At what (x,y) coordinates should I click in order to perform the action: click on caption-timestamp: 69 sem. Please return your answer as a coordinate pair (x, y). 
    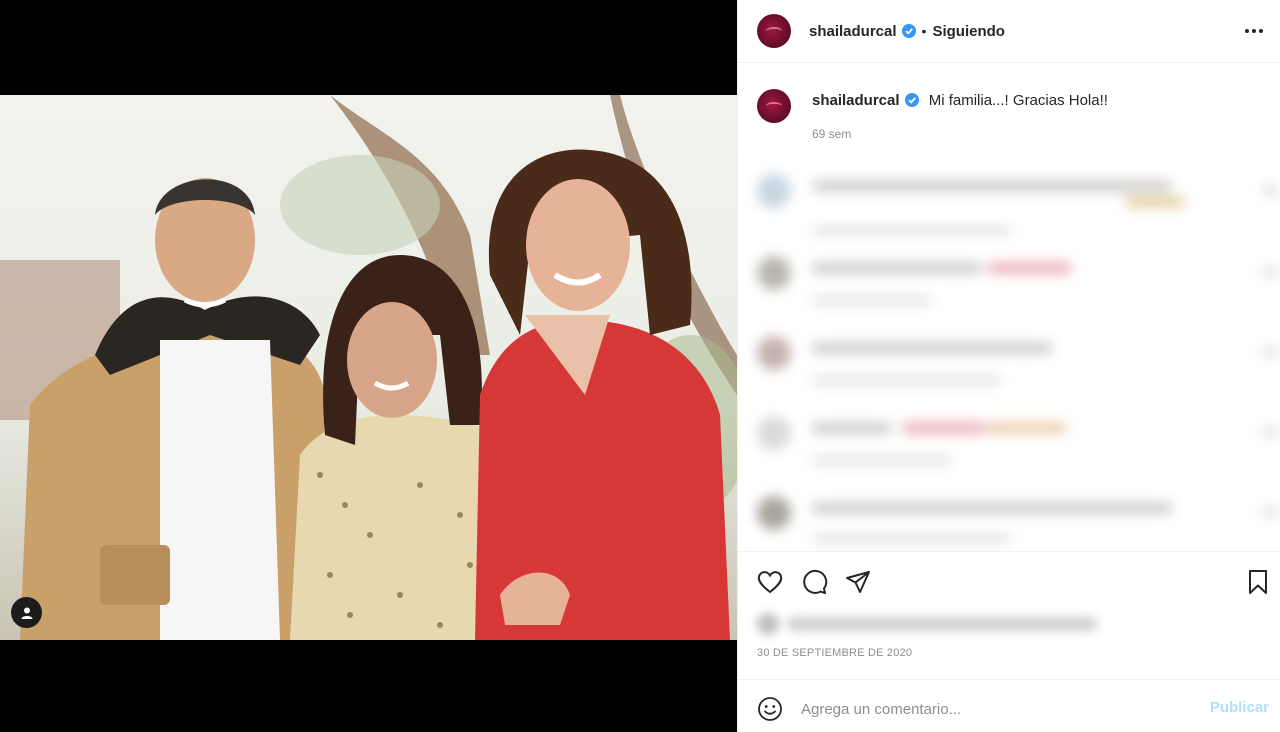
    Looking at the image, I should click on (831, 134).